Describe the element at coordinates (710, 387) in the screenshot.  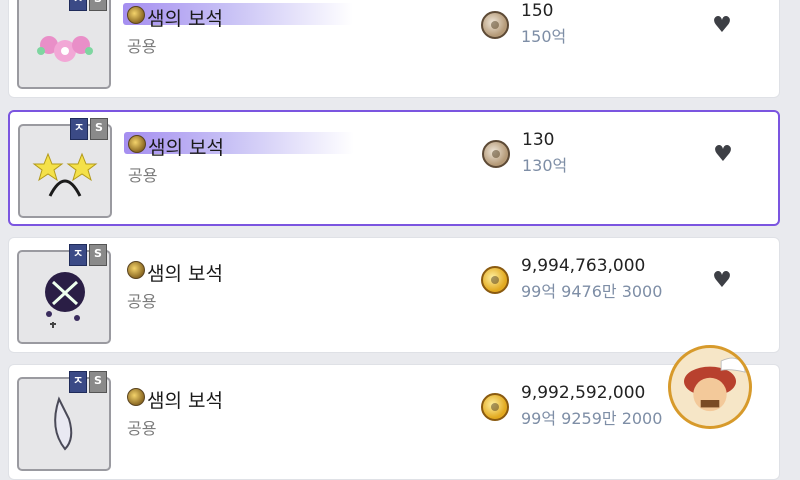
I see `character-avatar-icon` at that location.